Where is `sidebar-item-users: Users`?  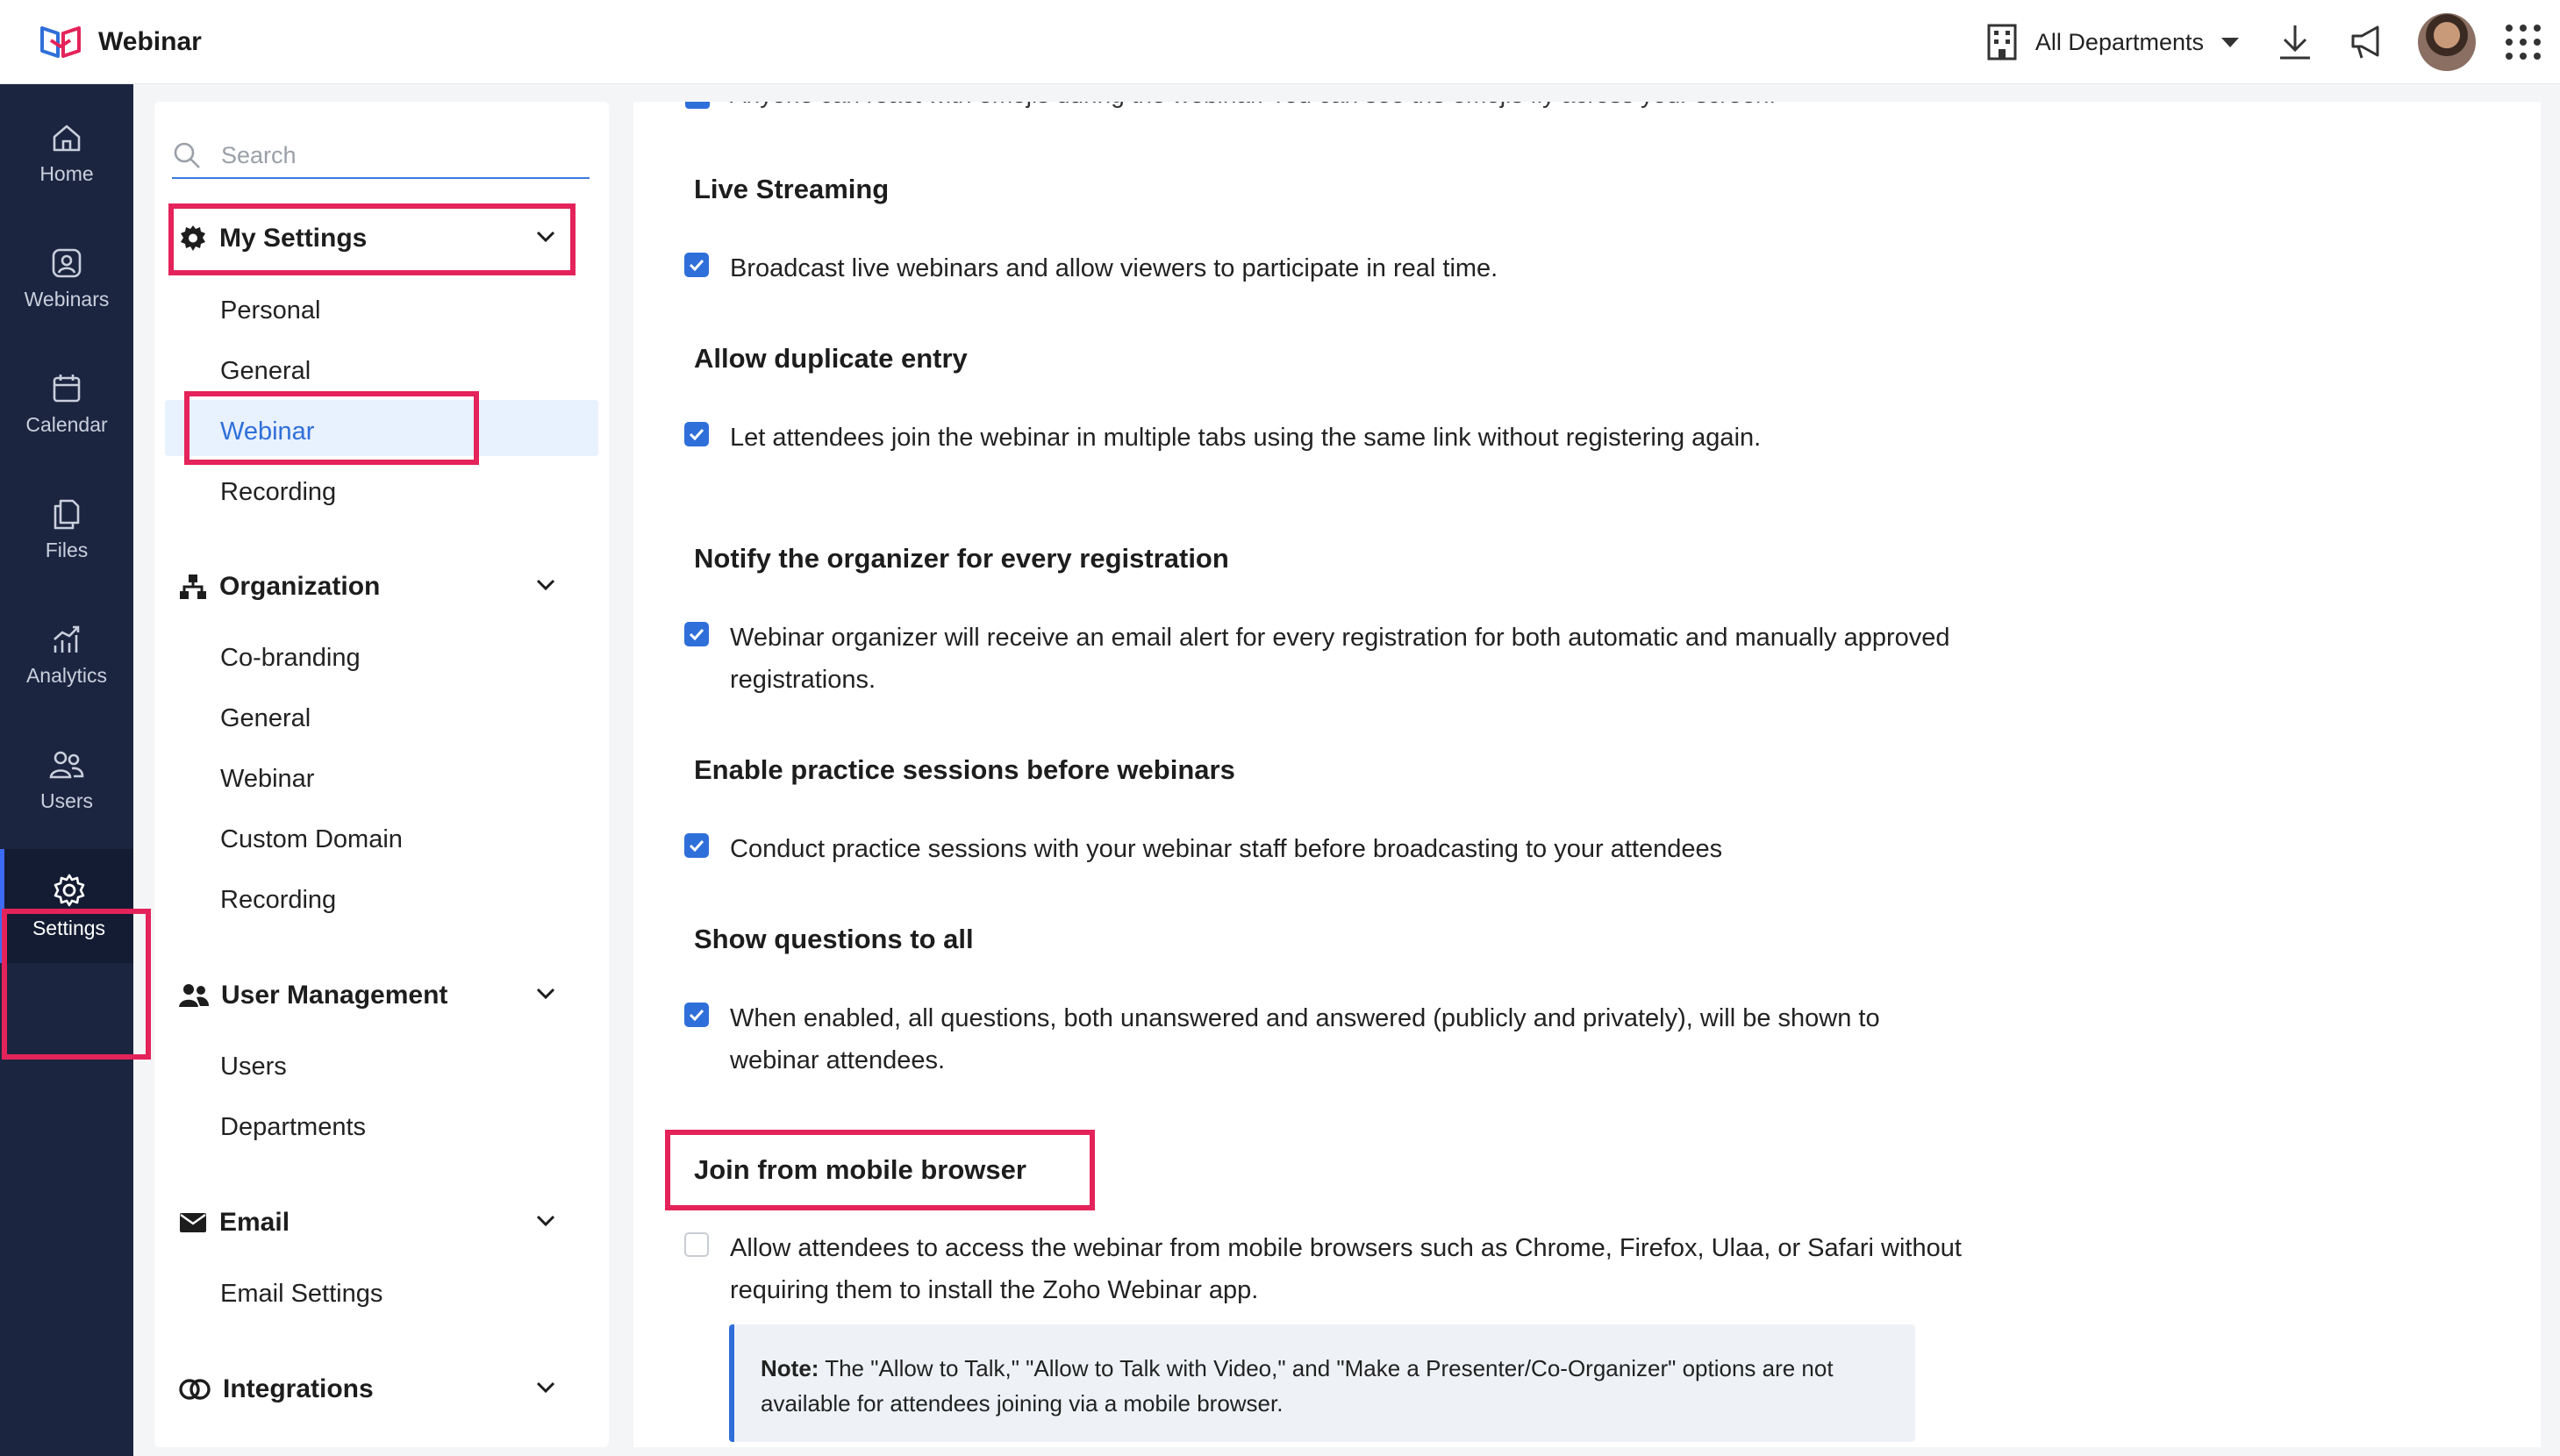 sidebar-item-users: Users is located at coordinates (253, 1067).